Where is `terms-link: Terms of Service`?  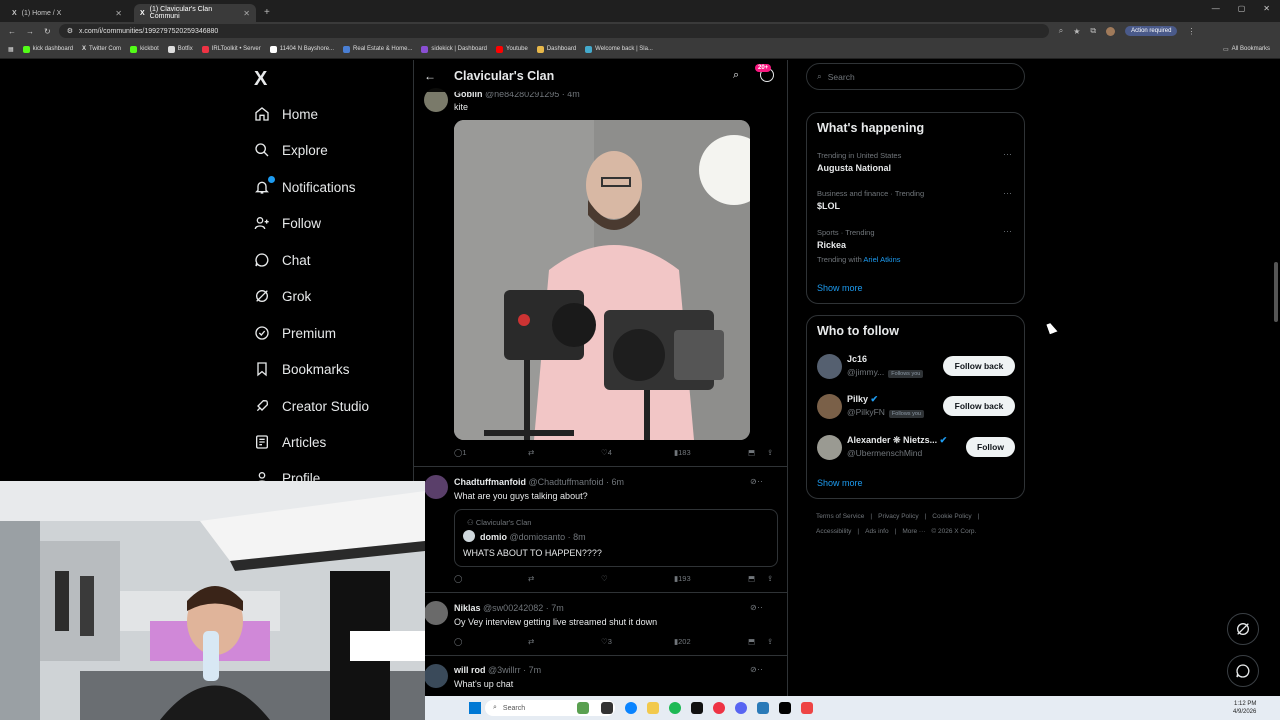
terms-link: Terms of Service is located at coordinates (840, 516).